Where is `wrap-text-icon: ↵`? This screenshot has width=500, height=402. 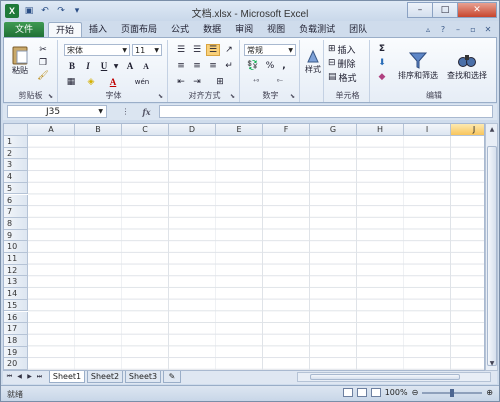 wrap-text-icon: ↵ is located at coordinates (229, 66).